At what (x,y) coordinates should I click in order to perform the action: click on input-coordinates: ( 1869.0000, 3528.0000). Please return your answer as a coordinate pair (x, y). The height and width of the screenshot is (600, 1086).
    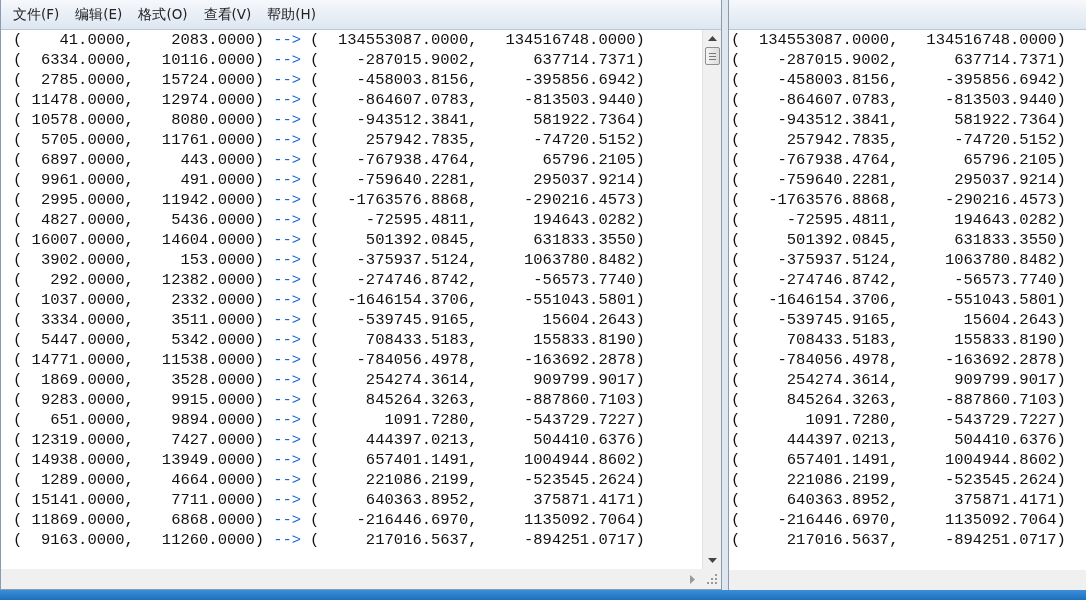
    Looking at the image, I should click on (139, 380).